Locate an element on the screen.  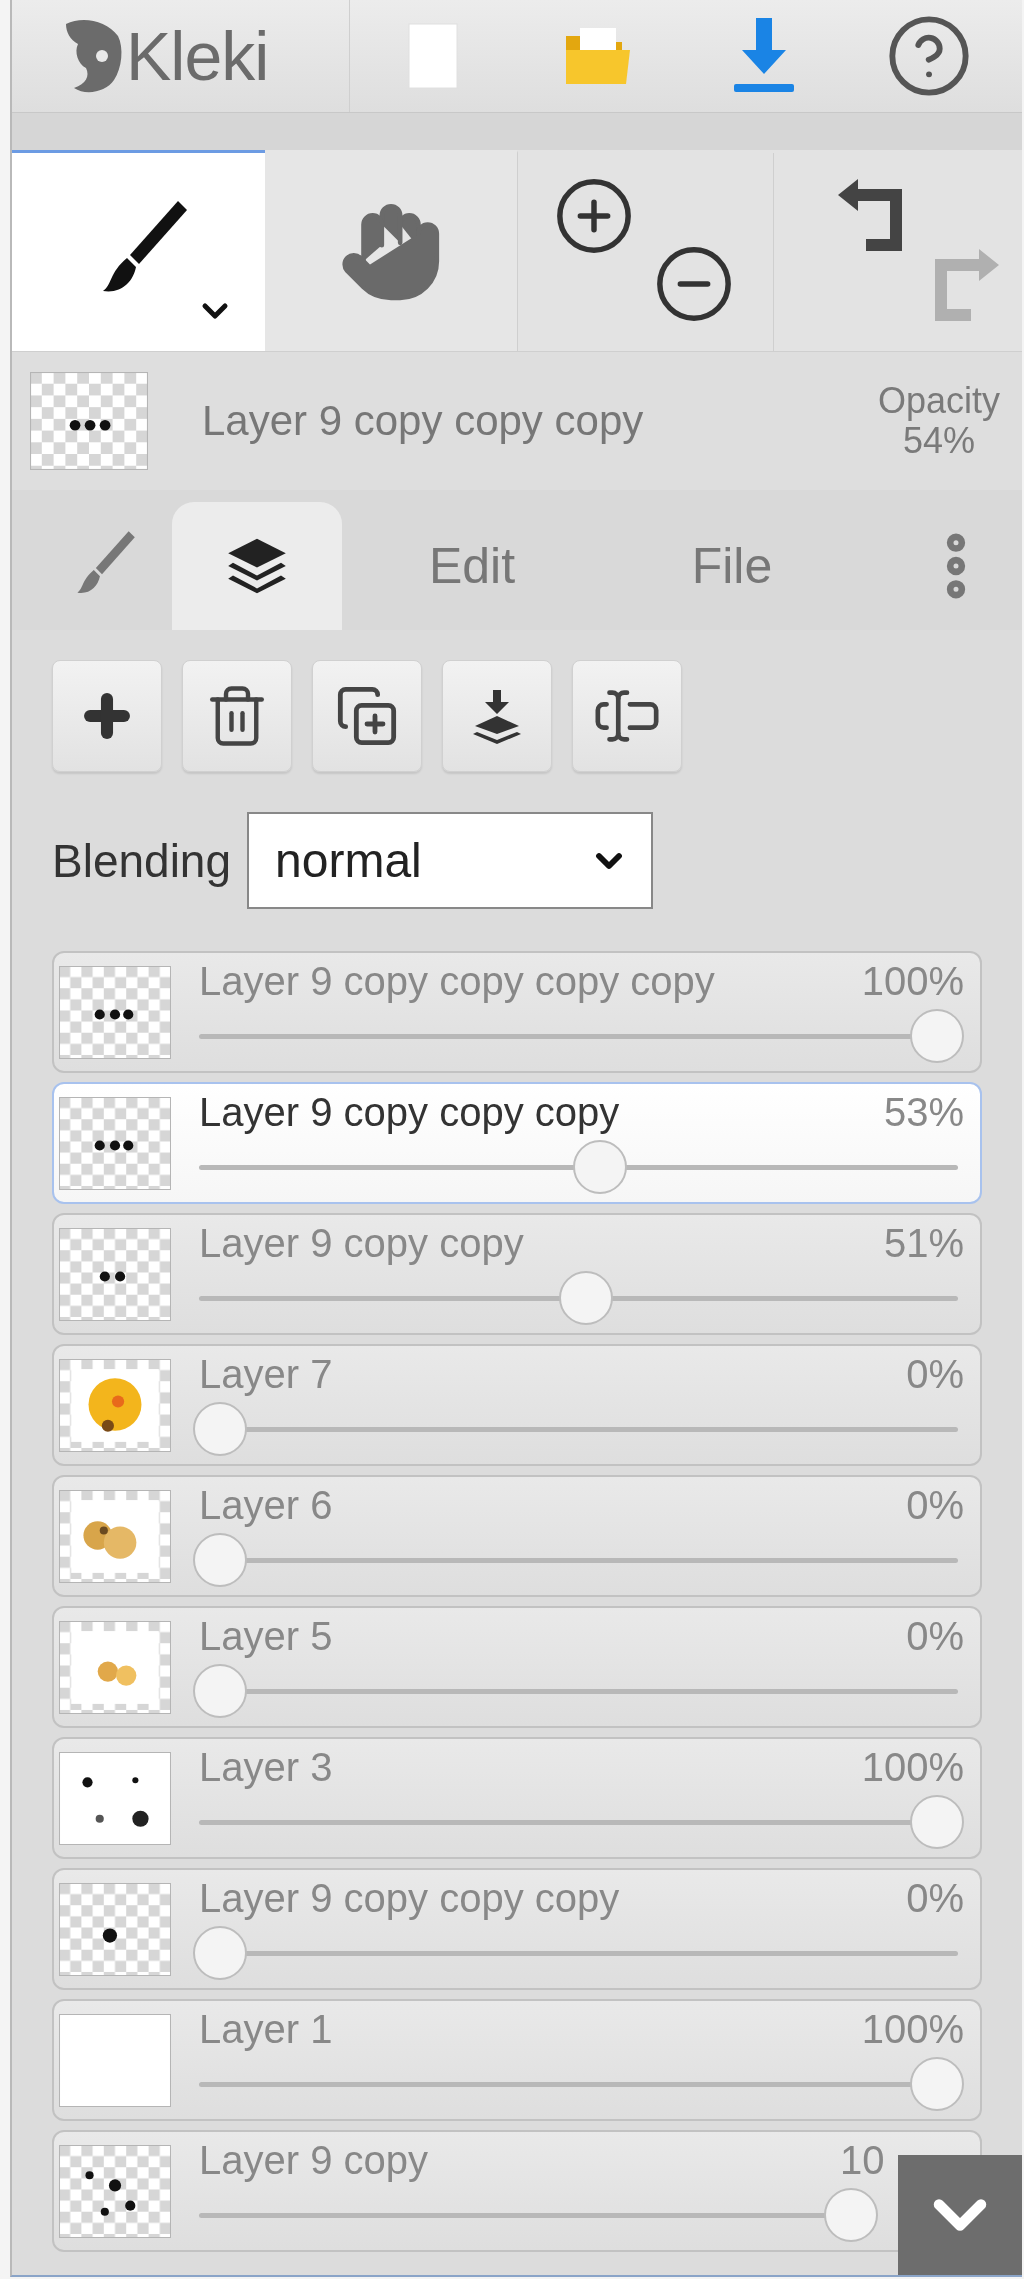
blending-select: normal is located at coordinates (450, 860).